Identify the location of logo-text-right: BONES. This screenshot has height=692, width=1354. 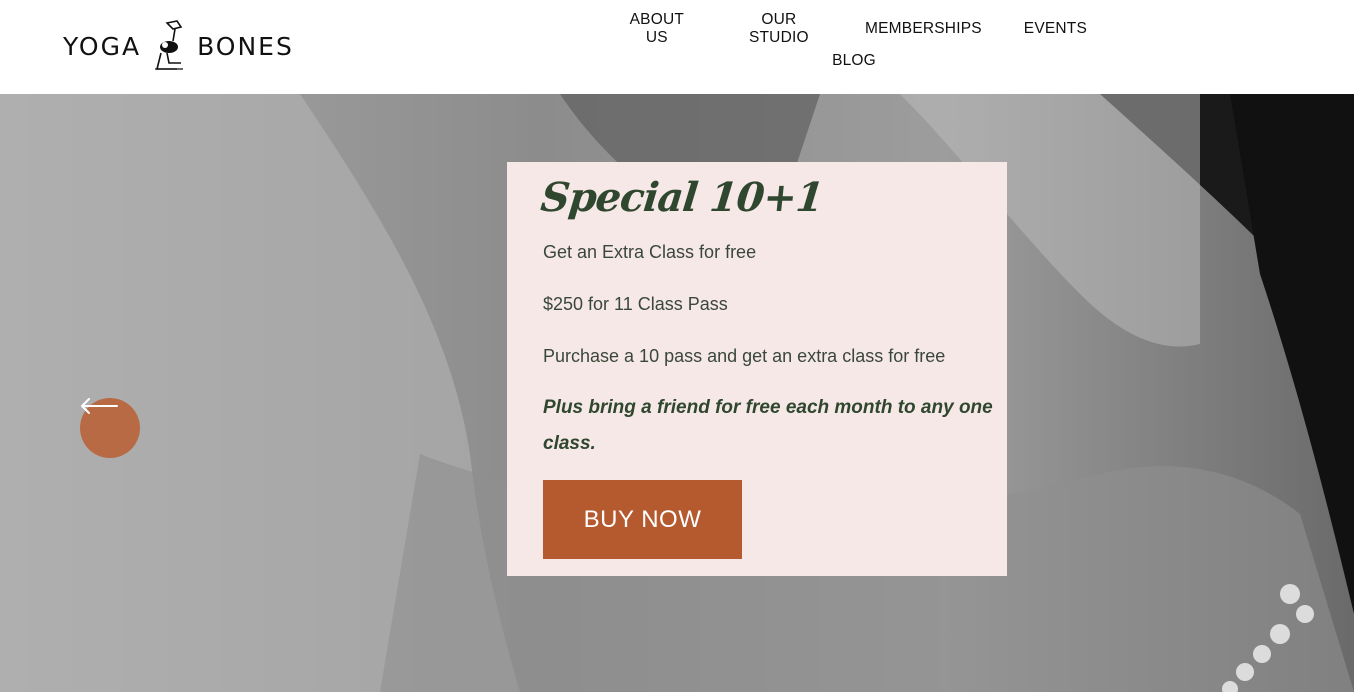
(245, 46).